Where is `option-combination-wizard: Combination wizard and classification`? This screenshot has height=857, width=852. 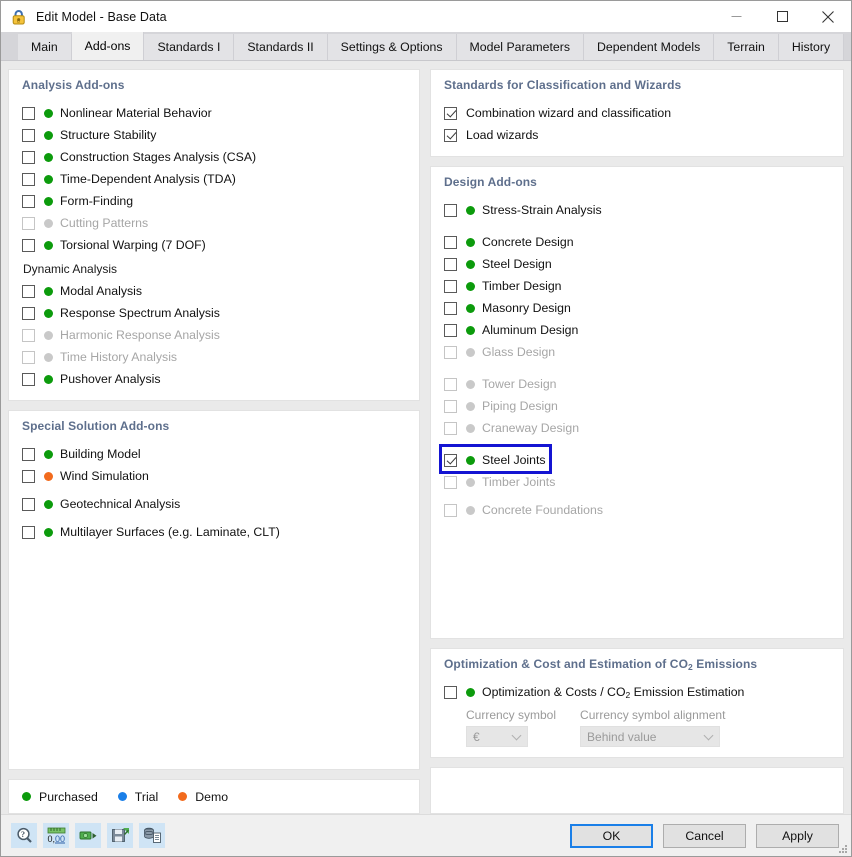
option-combination-wizard: Combination wizard and classification is located at coordinates (637, 113).